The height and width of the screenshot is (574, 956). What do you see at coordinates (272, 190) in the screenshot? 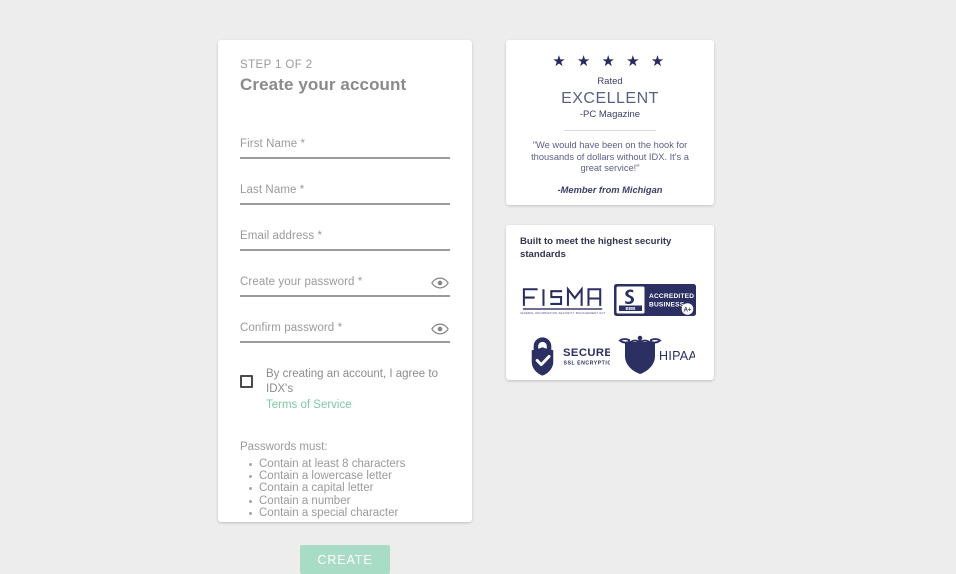
I see `last-name-label: Last Name *` at bounding box center [272, 190].